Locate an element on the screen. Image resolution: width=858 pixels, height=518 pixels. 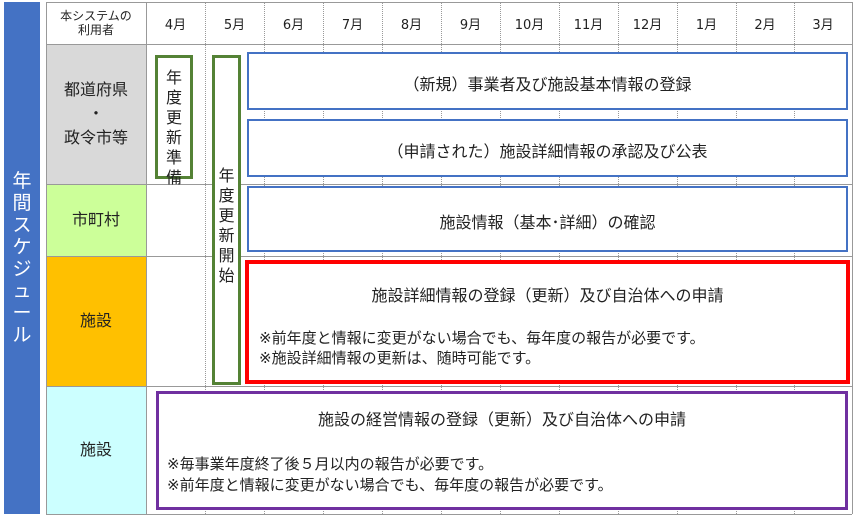
header-corner: 本システムの 利用者 is located at coordinates (96, 23).